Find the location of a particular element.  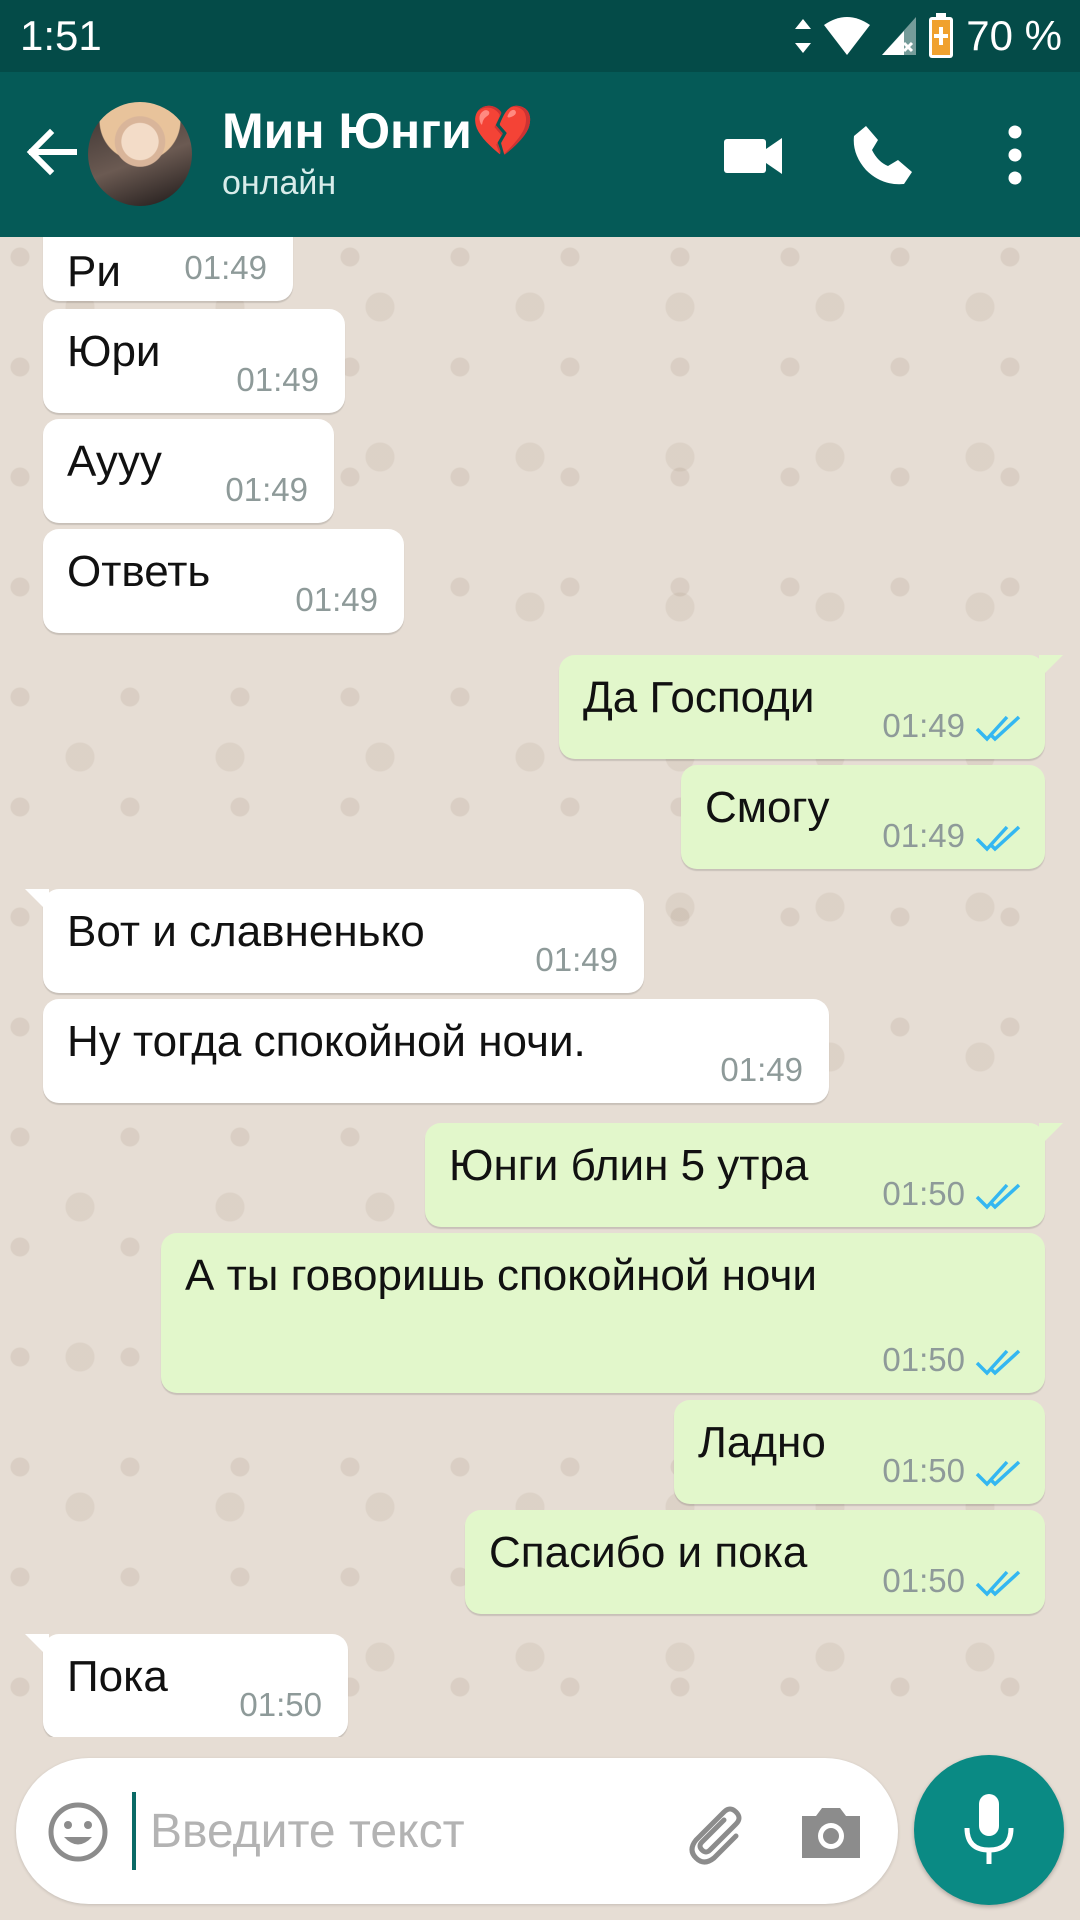

emoji-icon is located at coordinates (78, 1832).